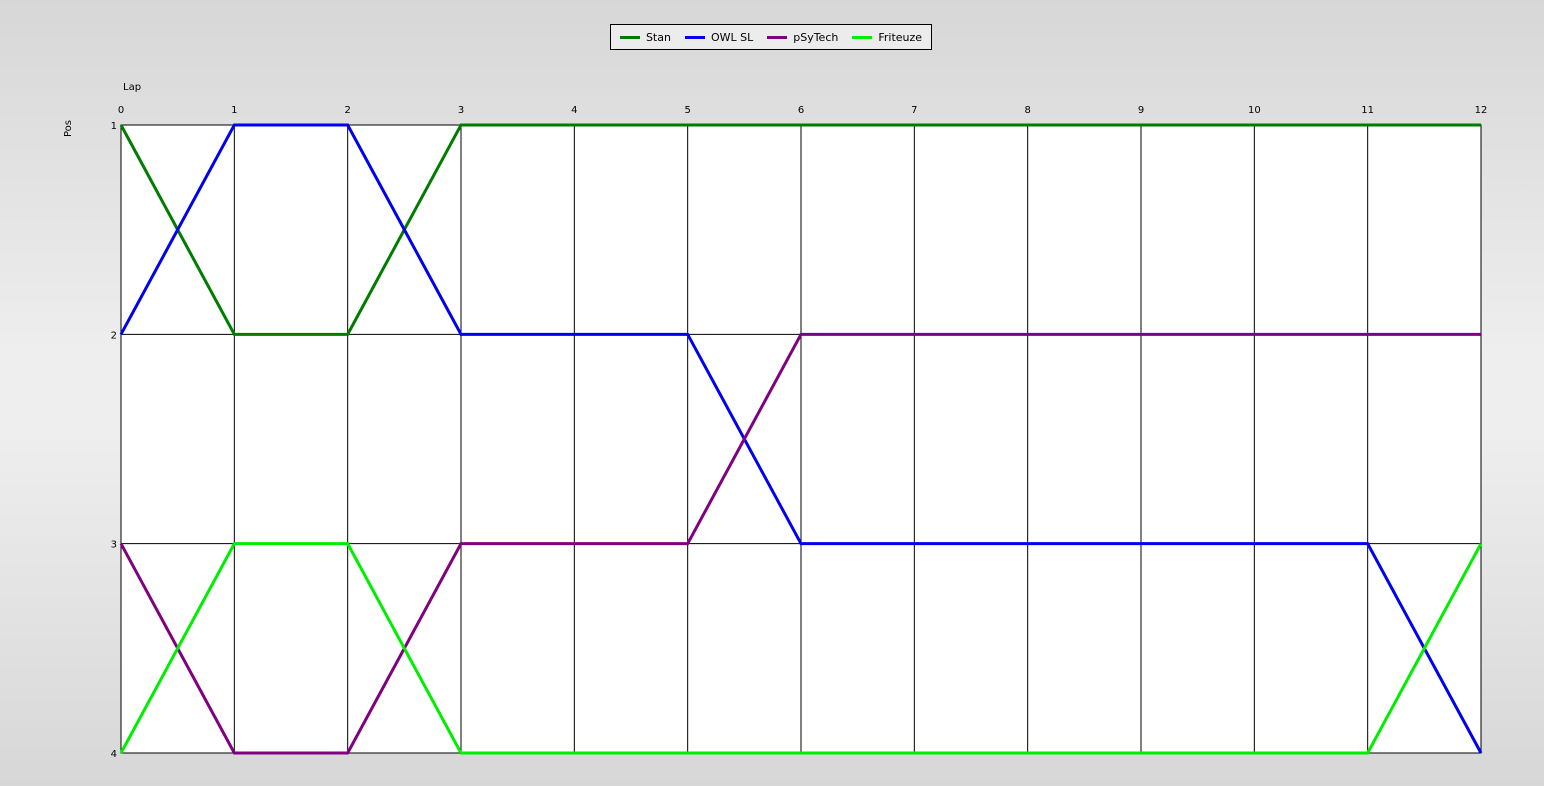  What do you see at coordinates (68, 128) in the screenshot?
I see `y-axis-label: Pos` at bounding box center [68, 128].